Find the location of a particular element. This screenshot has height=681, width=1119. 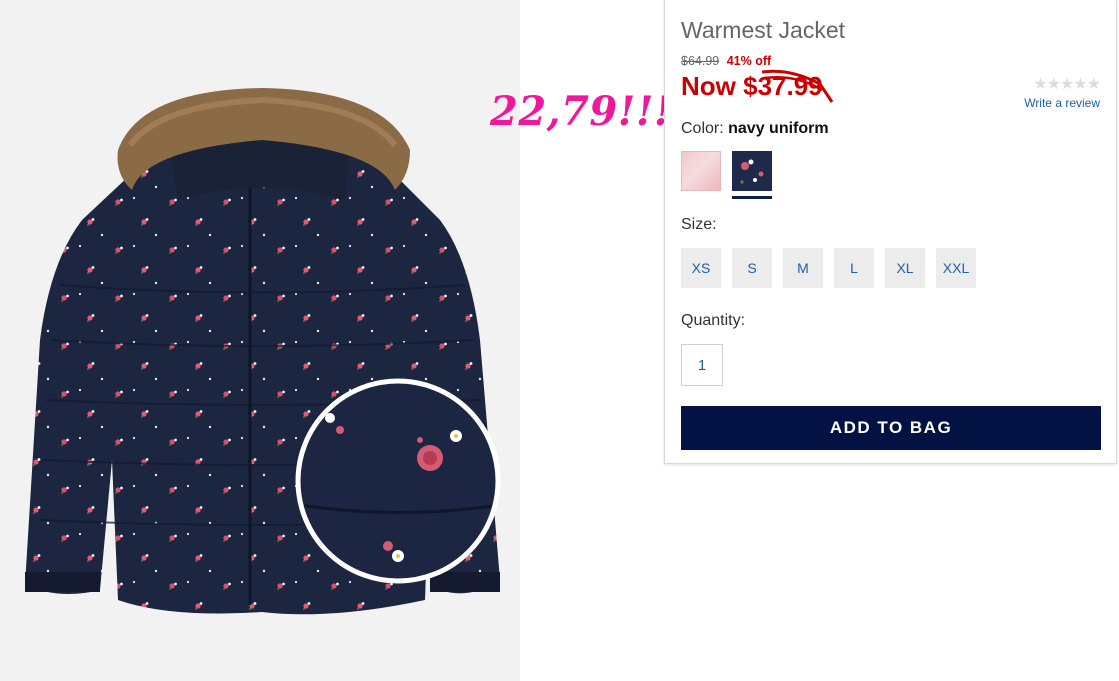

quantity-label: Quantity: is located at coordinates (713, 320).